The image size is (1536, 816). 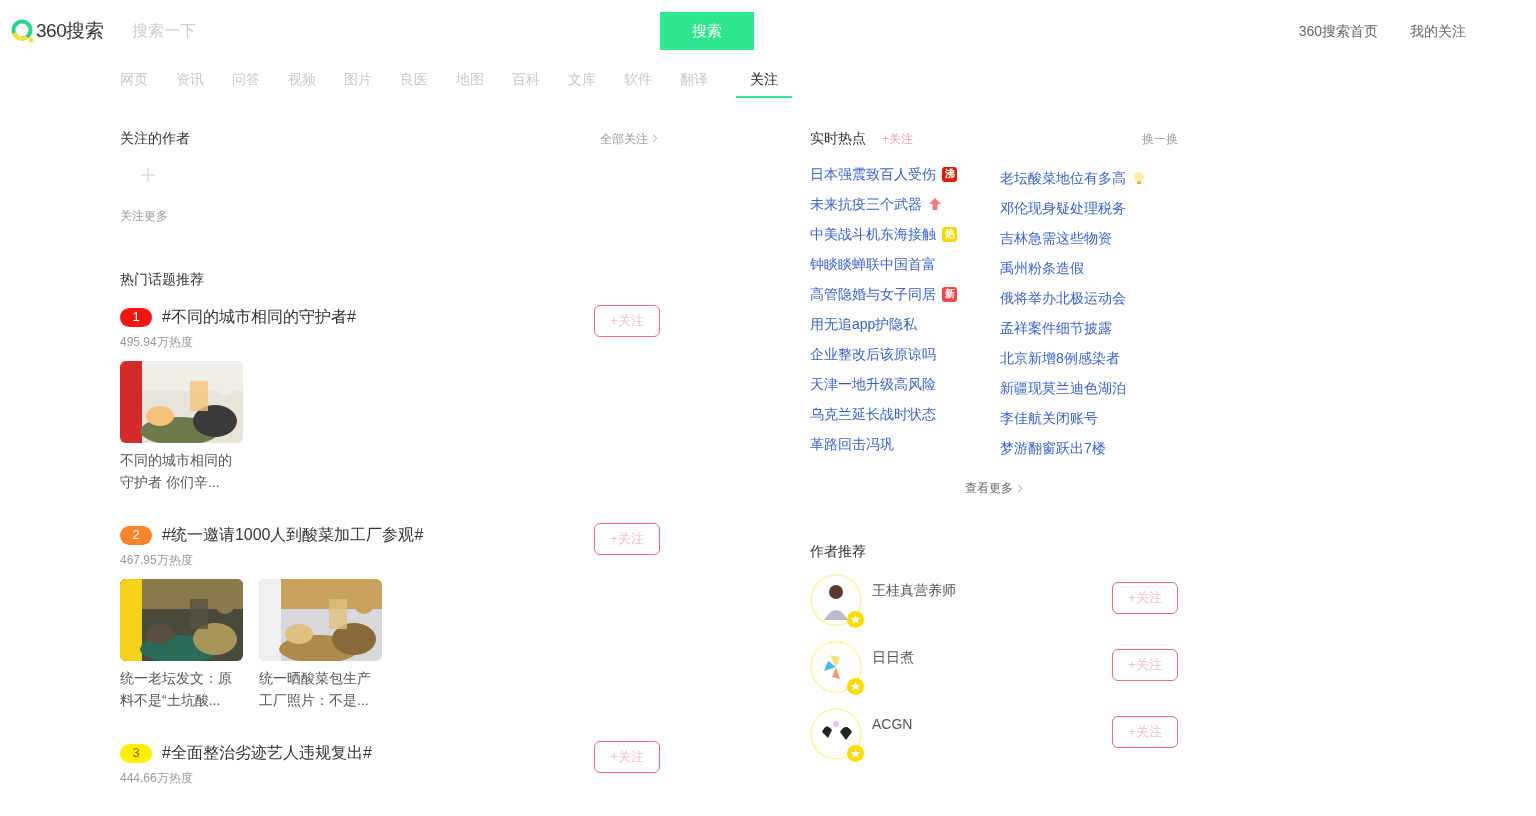 I want to click on section-title: 热门话题推荐, so click(x=162, y=279).